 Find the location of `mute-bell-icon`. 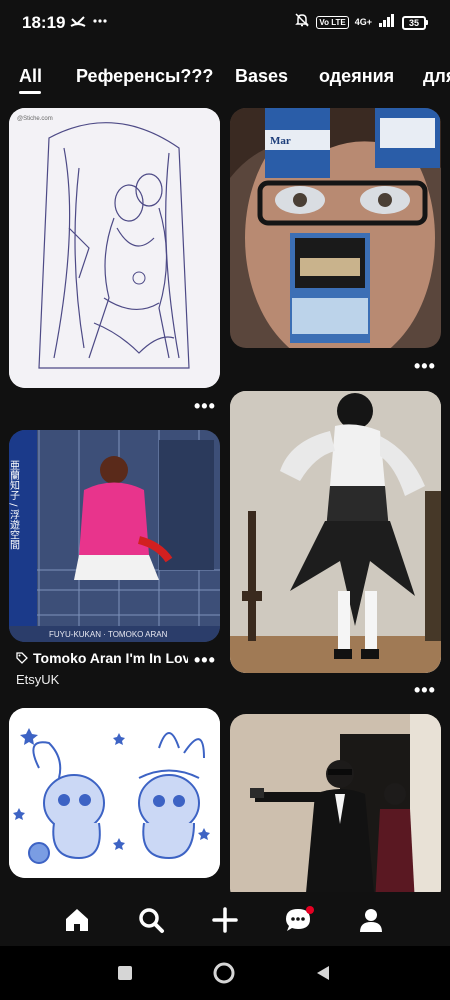

mute-bell-icon is located at coordinates (302, 22).